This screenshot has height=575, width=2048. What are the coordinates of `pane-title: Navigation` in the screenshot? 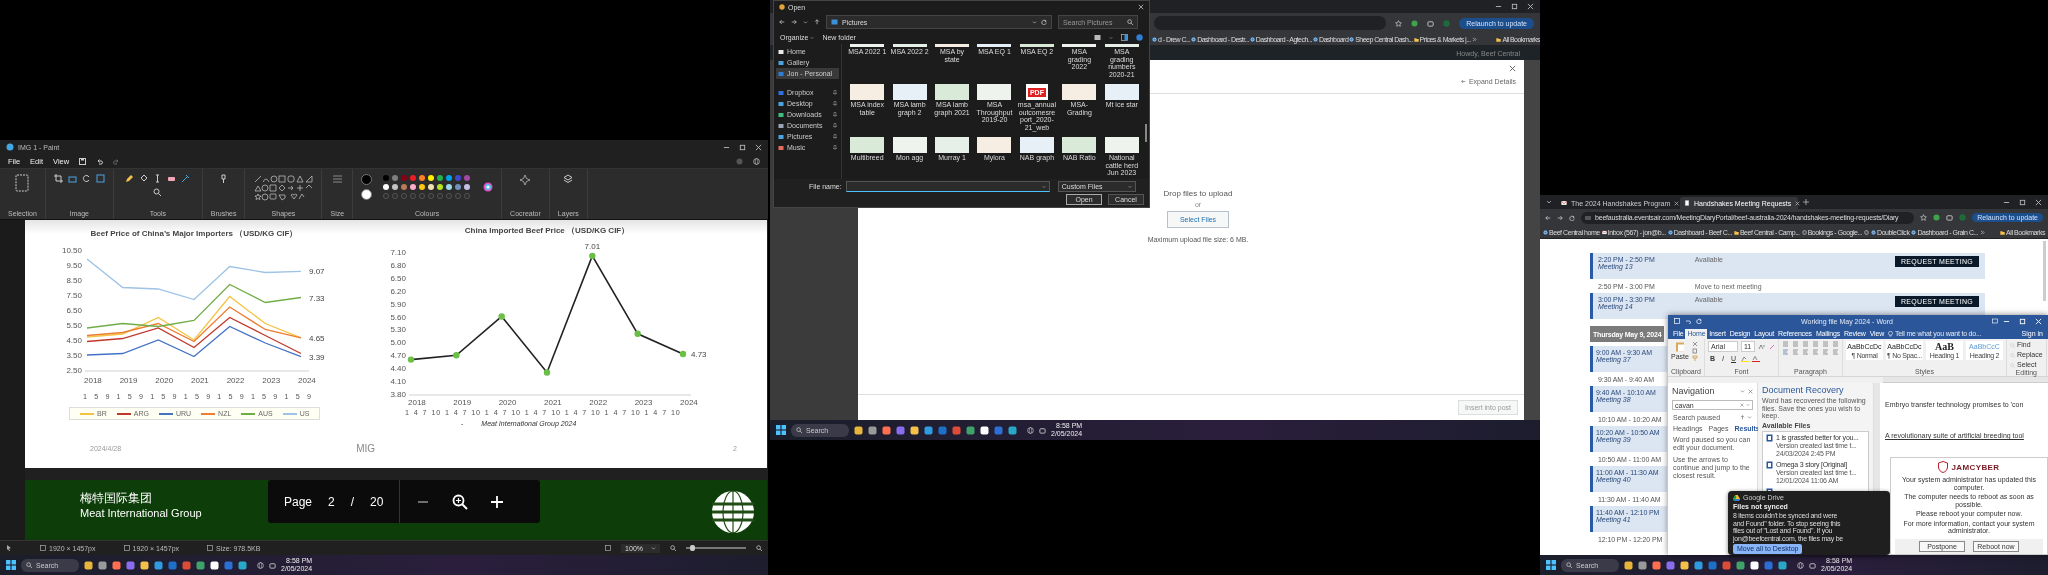 It's located at (1693, 391).